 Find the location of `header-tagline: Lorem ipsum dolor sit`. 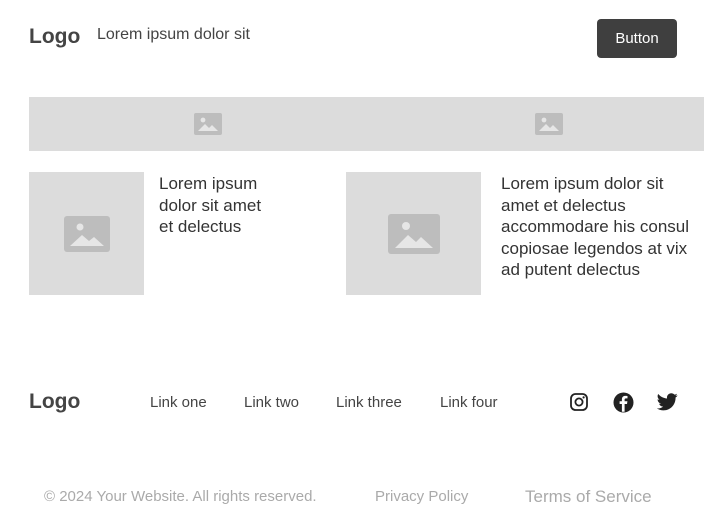

header-tagline: Lorem ipsum dolor sit is located at coordinates (173, 34).